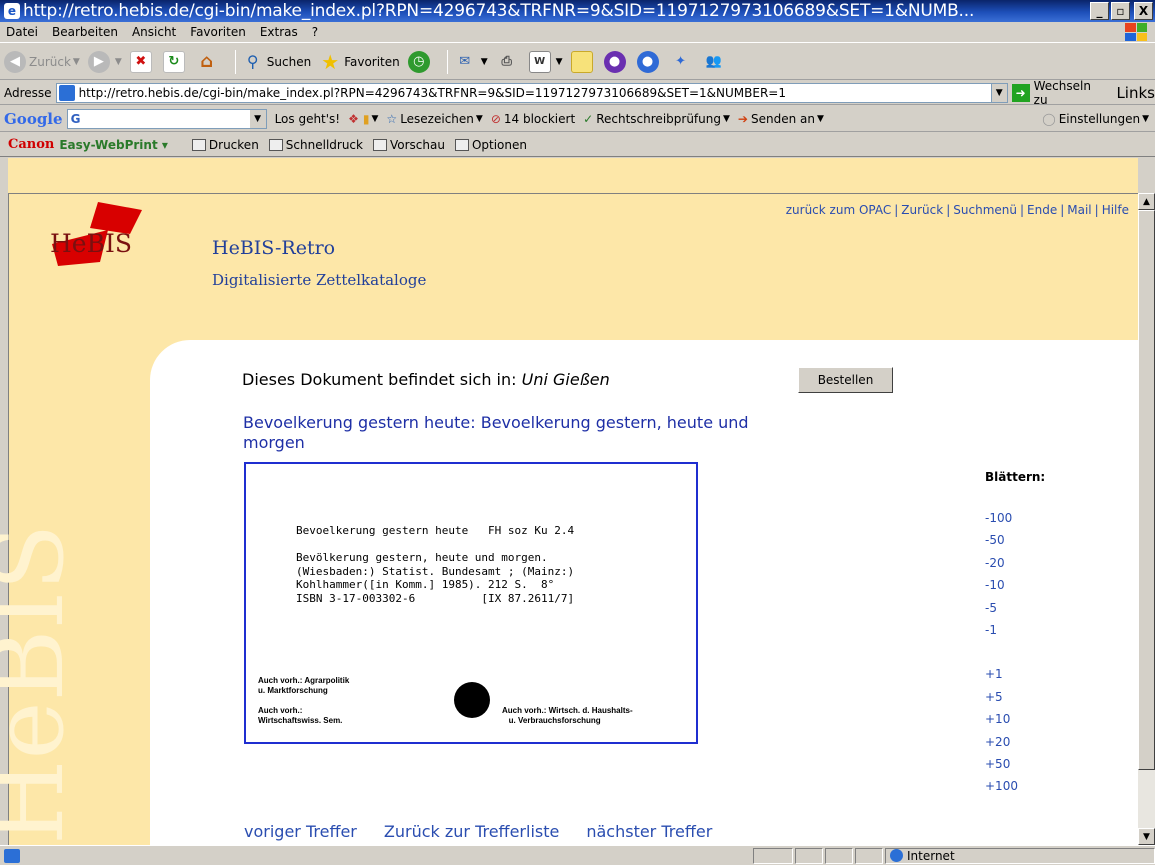  What do you see at coordinates (839, 210) in the screenshot?
I see `back-to-opac-link: zurück zum OPAC` at bounding box center [839, 210].